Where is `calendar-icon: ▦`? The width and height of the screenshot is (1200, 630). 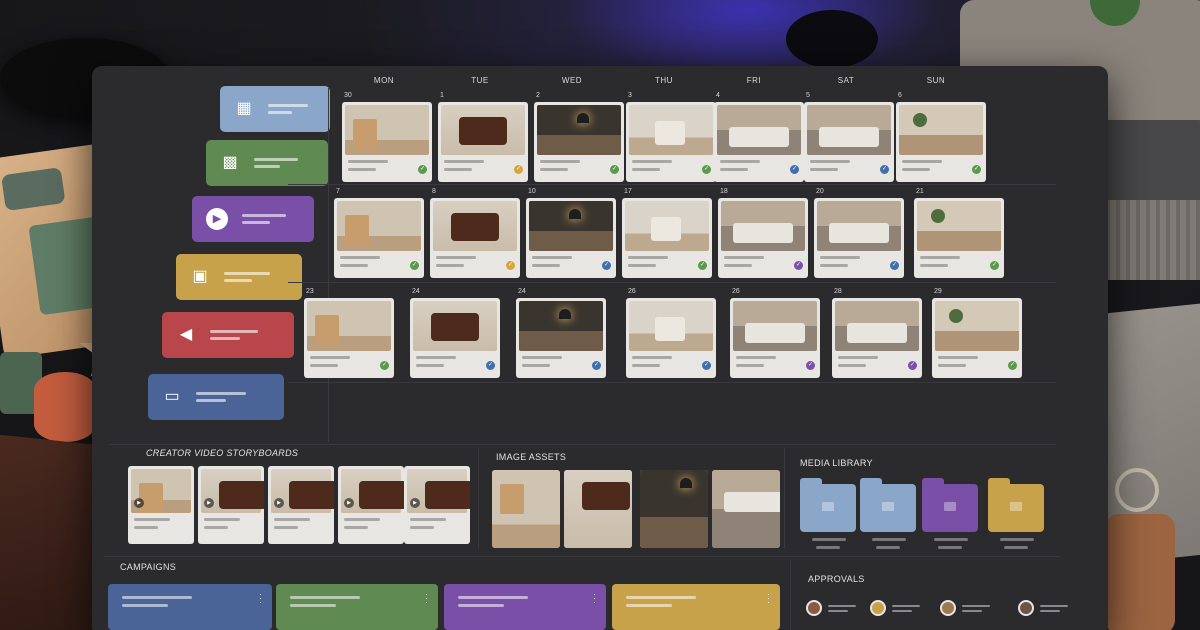 calendar-icon: ▦ is located at coordinates (244, 108).